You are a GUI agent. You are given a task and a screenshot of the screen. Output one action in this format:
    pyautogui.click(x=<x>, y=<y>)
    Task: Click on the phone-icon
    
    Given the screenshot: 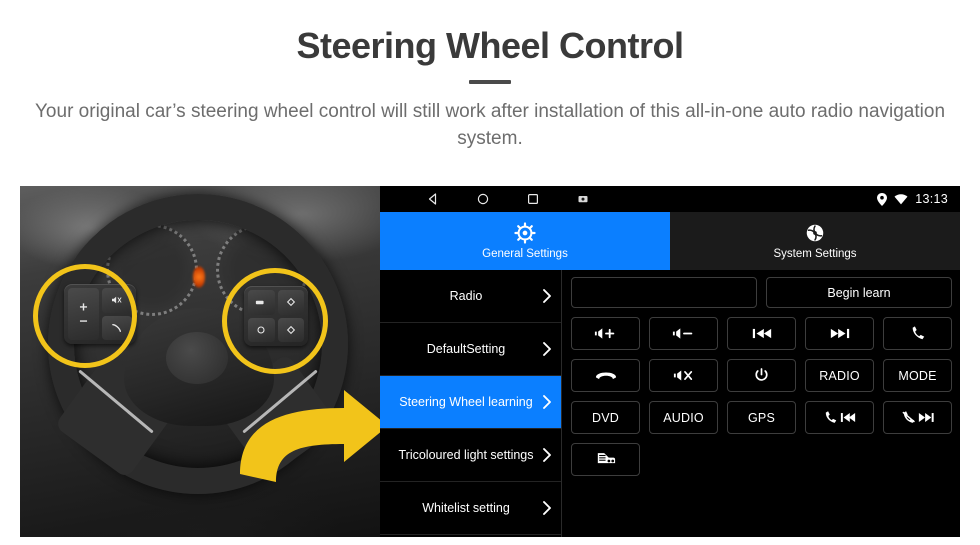 What is the action you would take?
    pyautogui.click(x=918, y=333)
    